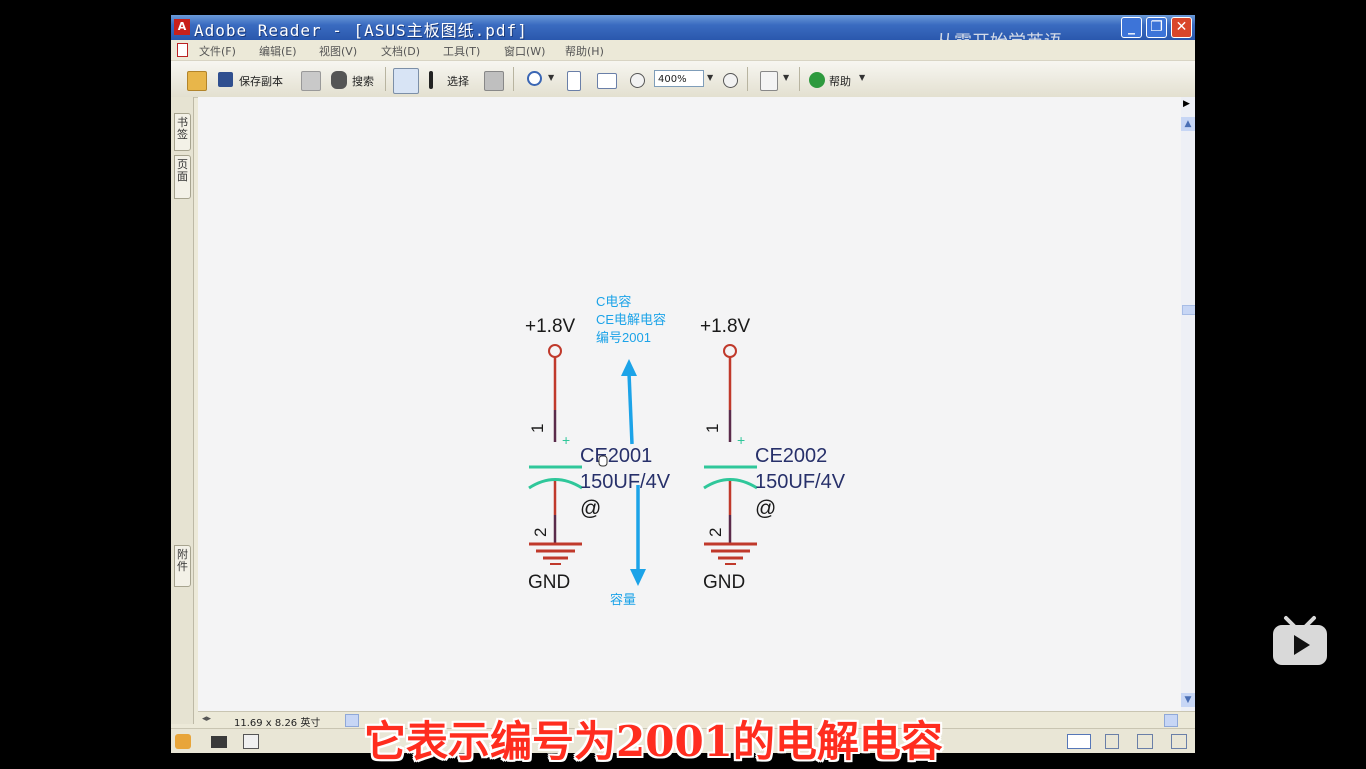 Image resolution: width=1366 pixels, height=769 pixels. Describe the element at coordinates (1131, 27) in the screenshot. I see `minimize-button: _` at that location.